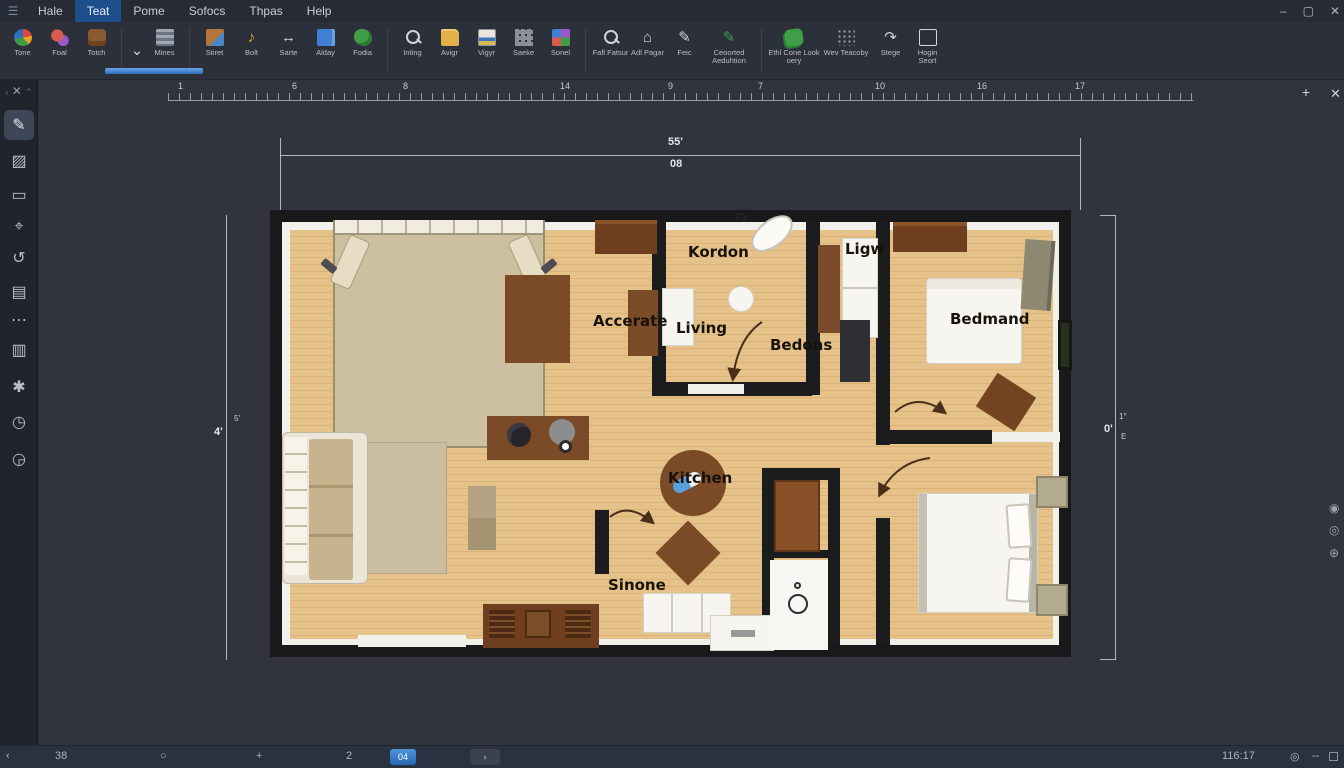  What do you see at coordinates (1335, 11) in the screenshot?
I see `close-button: ✕` at bounding box center [1335, 11].